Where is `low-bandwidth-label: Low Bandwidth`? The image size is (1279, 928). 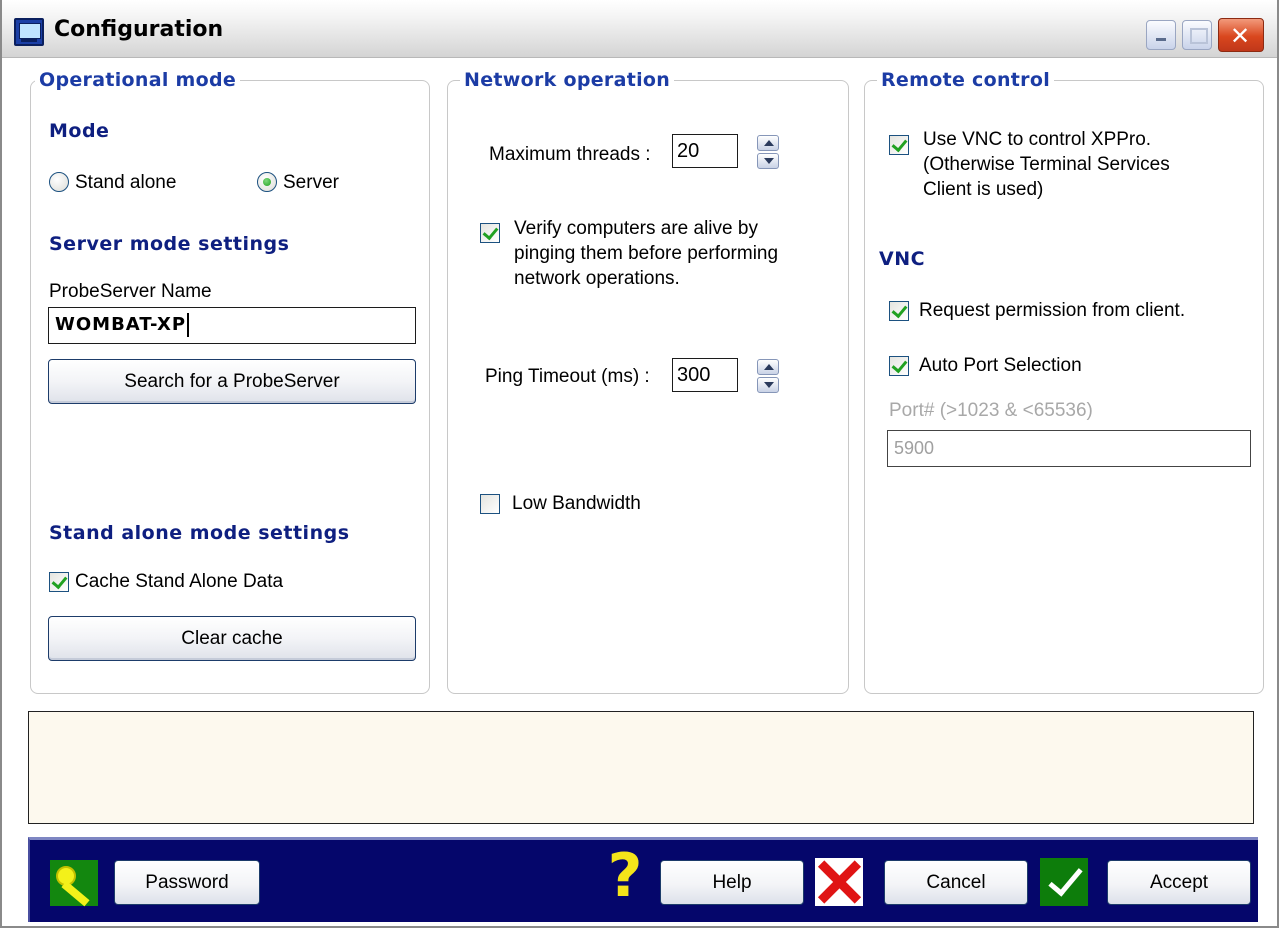
low-bandwidth-label: Low Bandwidth is located at coordinates (576, 504).